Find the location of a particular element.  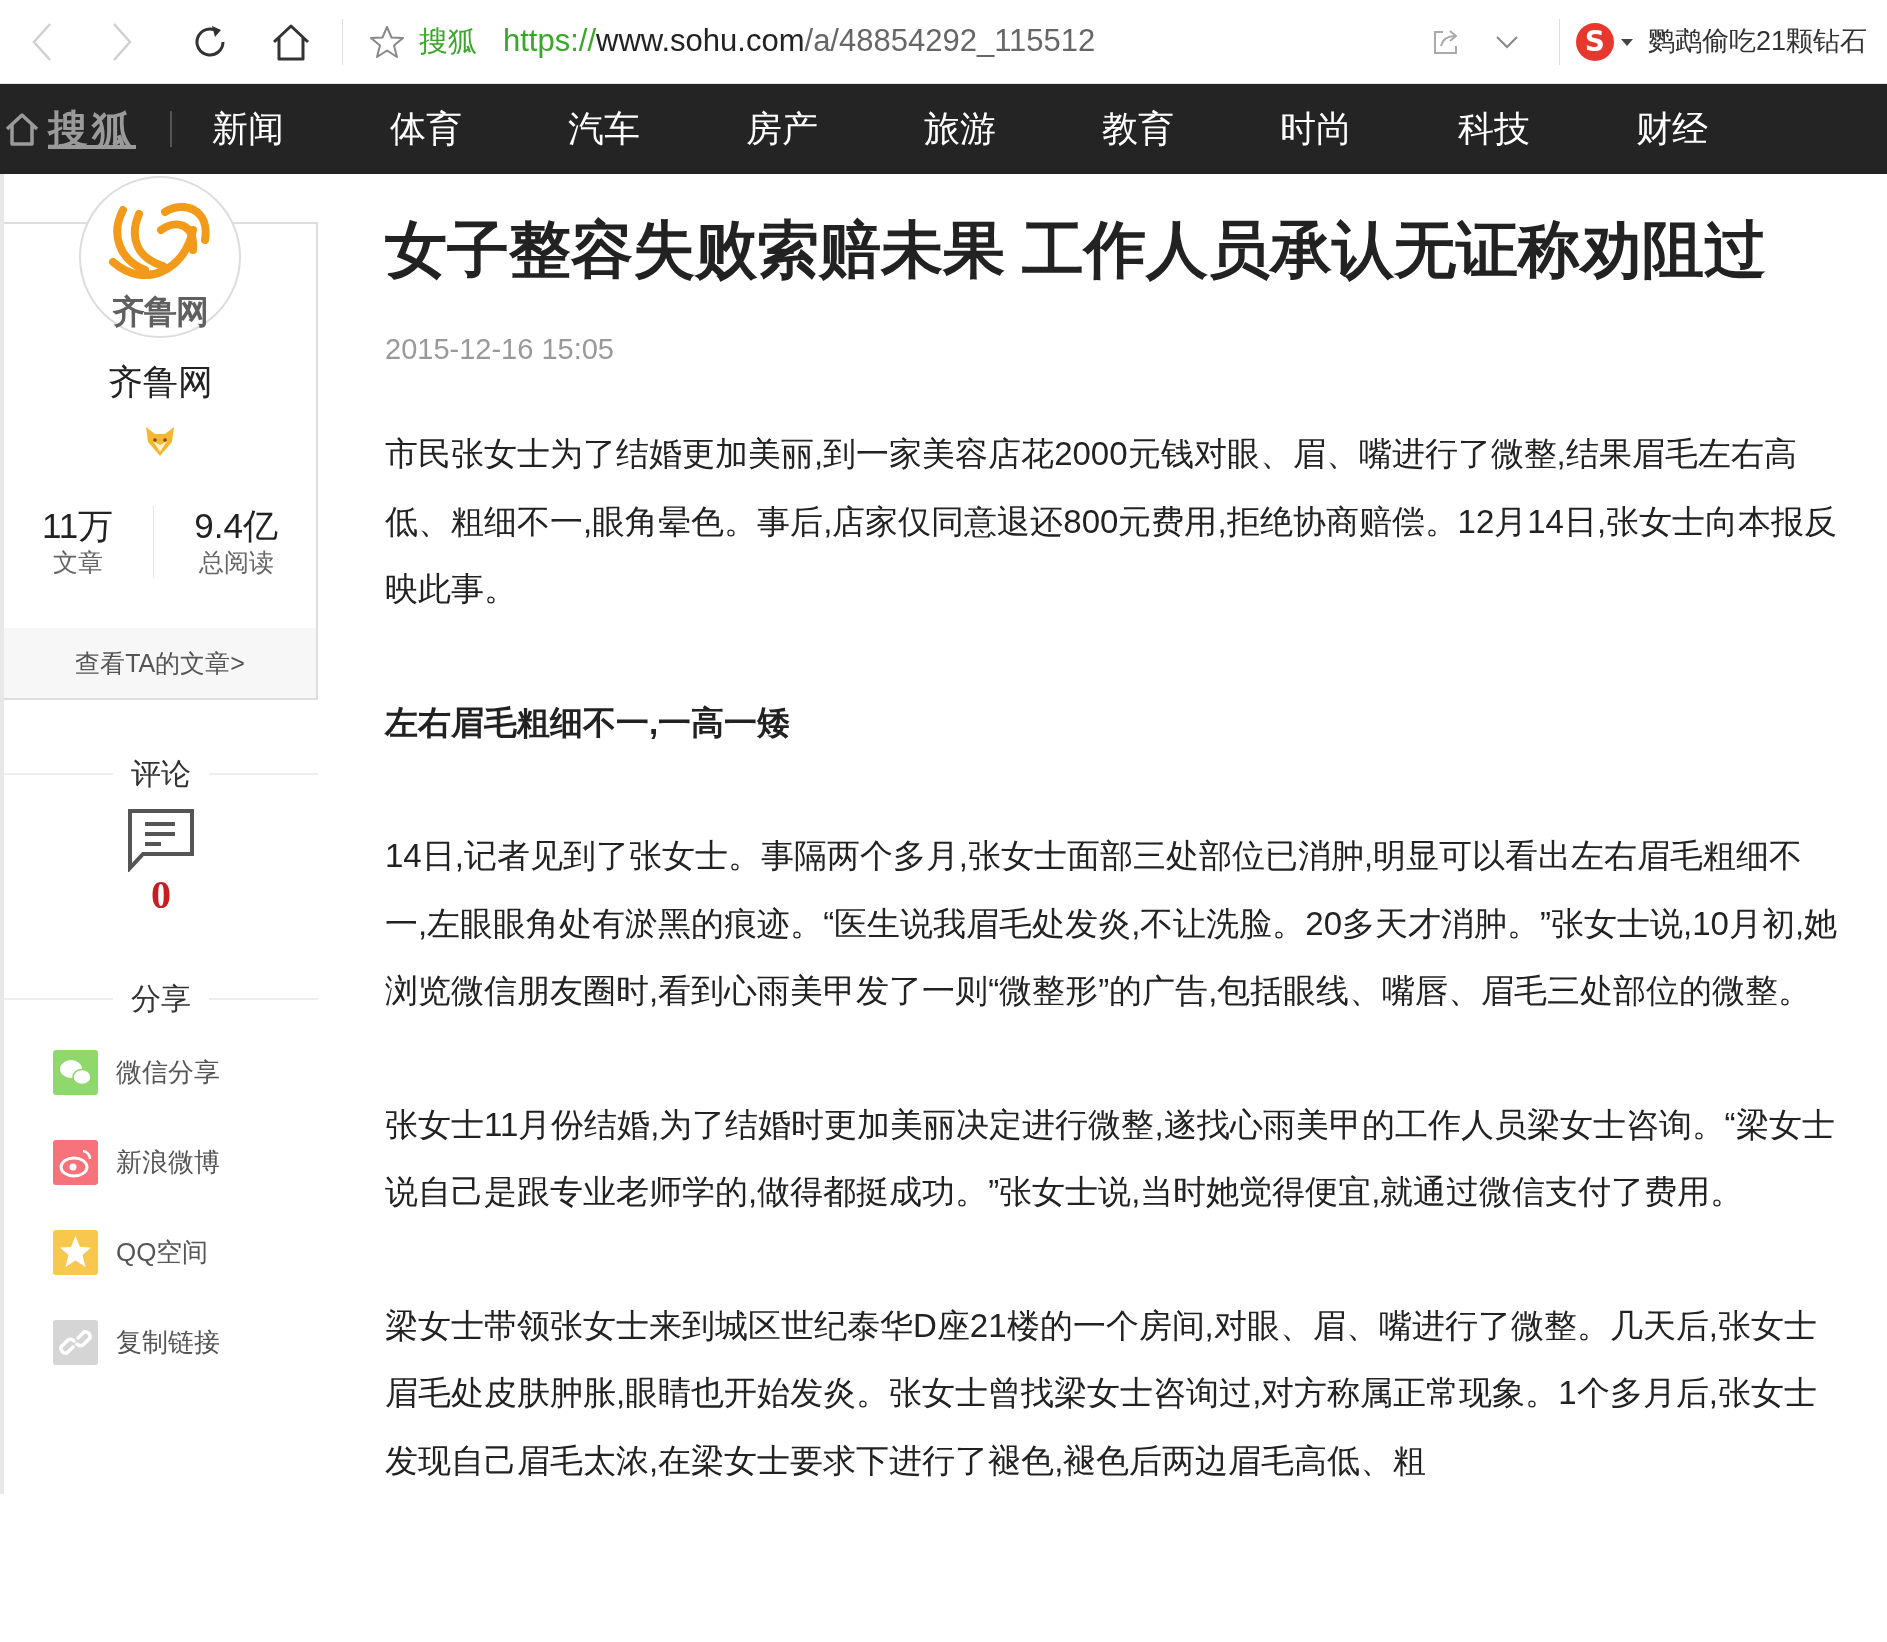

author-articles-link: 查看TA的文章> is located at coordinates (160, 663).